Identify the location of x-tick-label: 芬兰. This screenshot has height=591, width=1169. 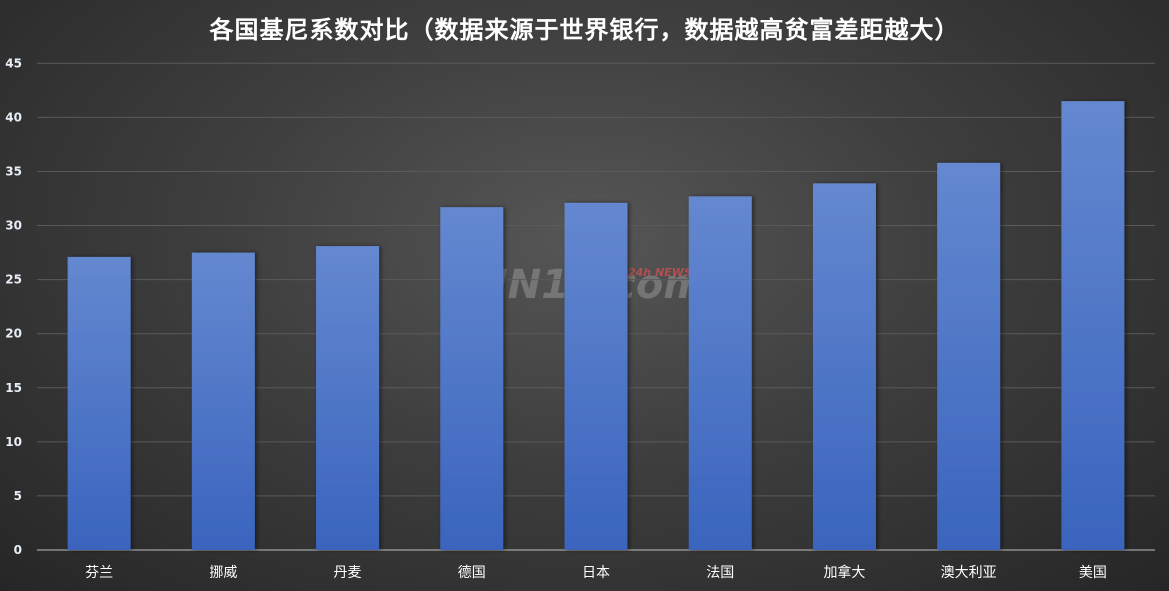
(99, 573).